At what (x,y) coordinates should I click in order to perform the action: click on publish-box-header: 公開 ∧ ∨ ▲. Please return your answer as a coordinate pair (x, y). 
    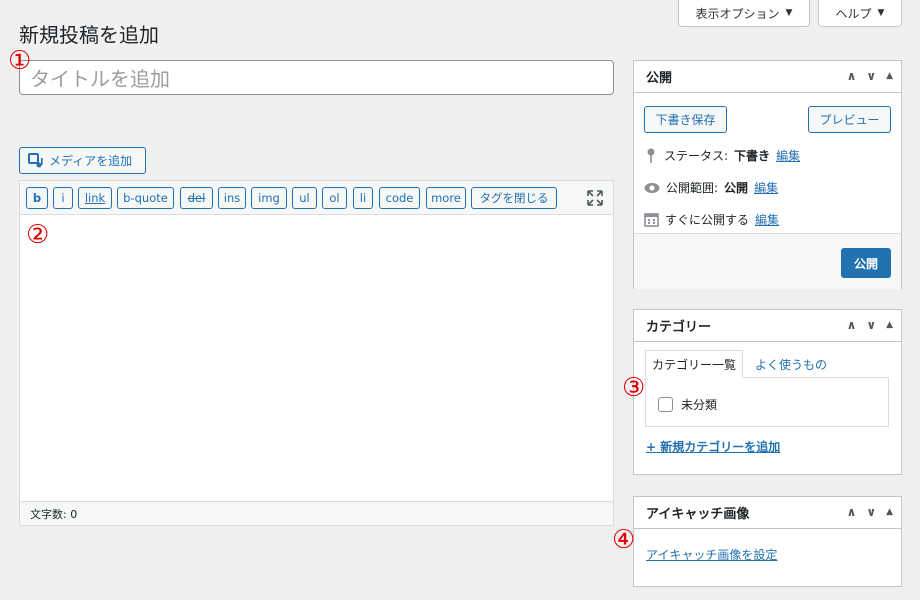
    Looking at the image, I should click on (767, 77).